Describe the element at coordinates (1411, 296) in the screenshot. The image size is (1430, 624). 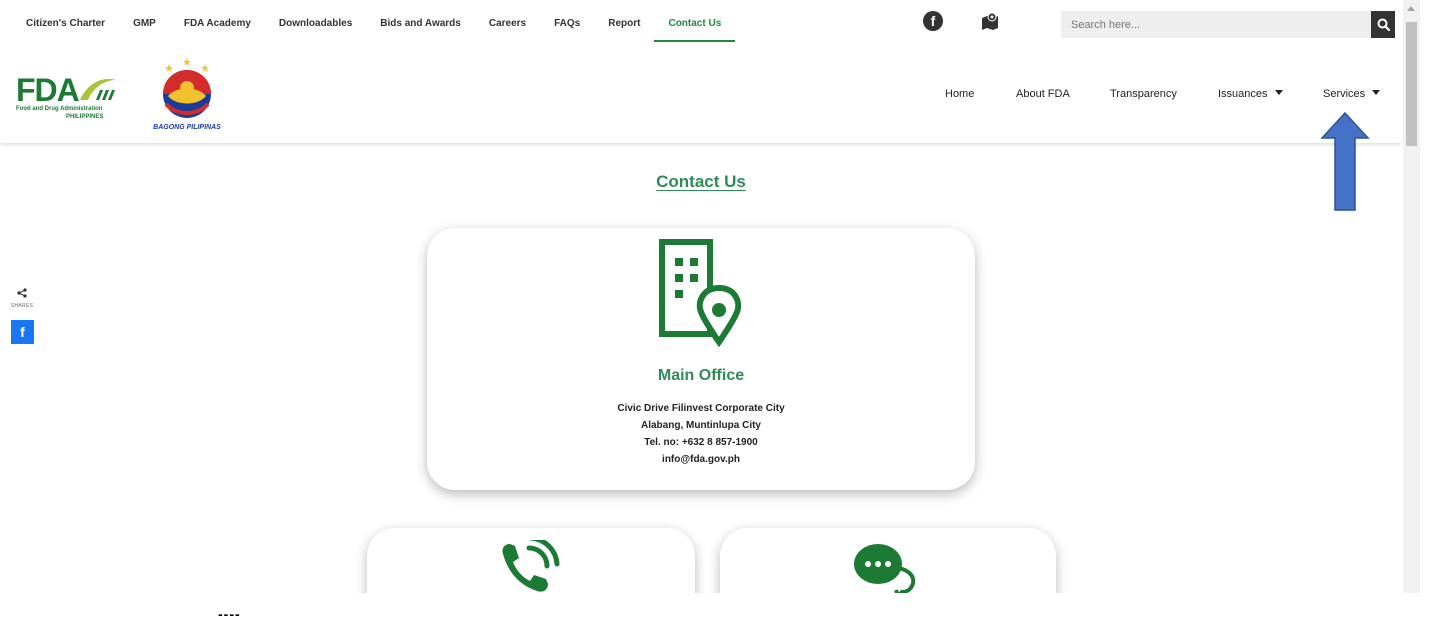
I see `vertical-scrollbar` at that location.